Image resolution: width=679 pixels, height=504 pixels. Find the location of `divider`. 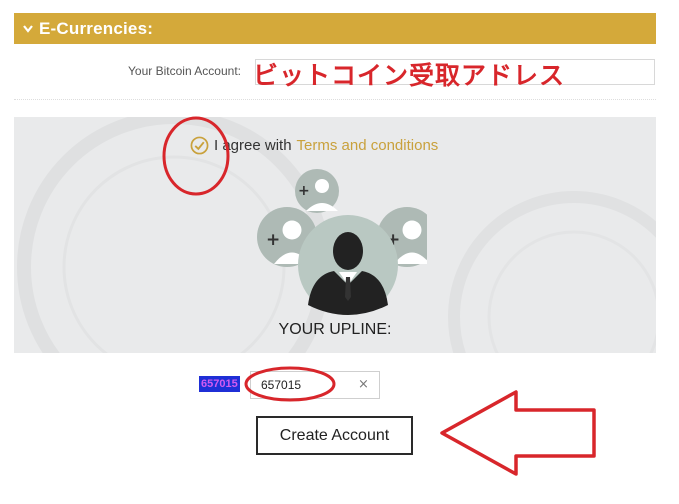

divider is located at coordinates (335, 99).